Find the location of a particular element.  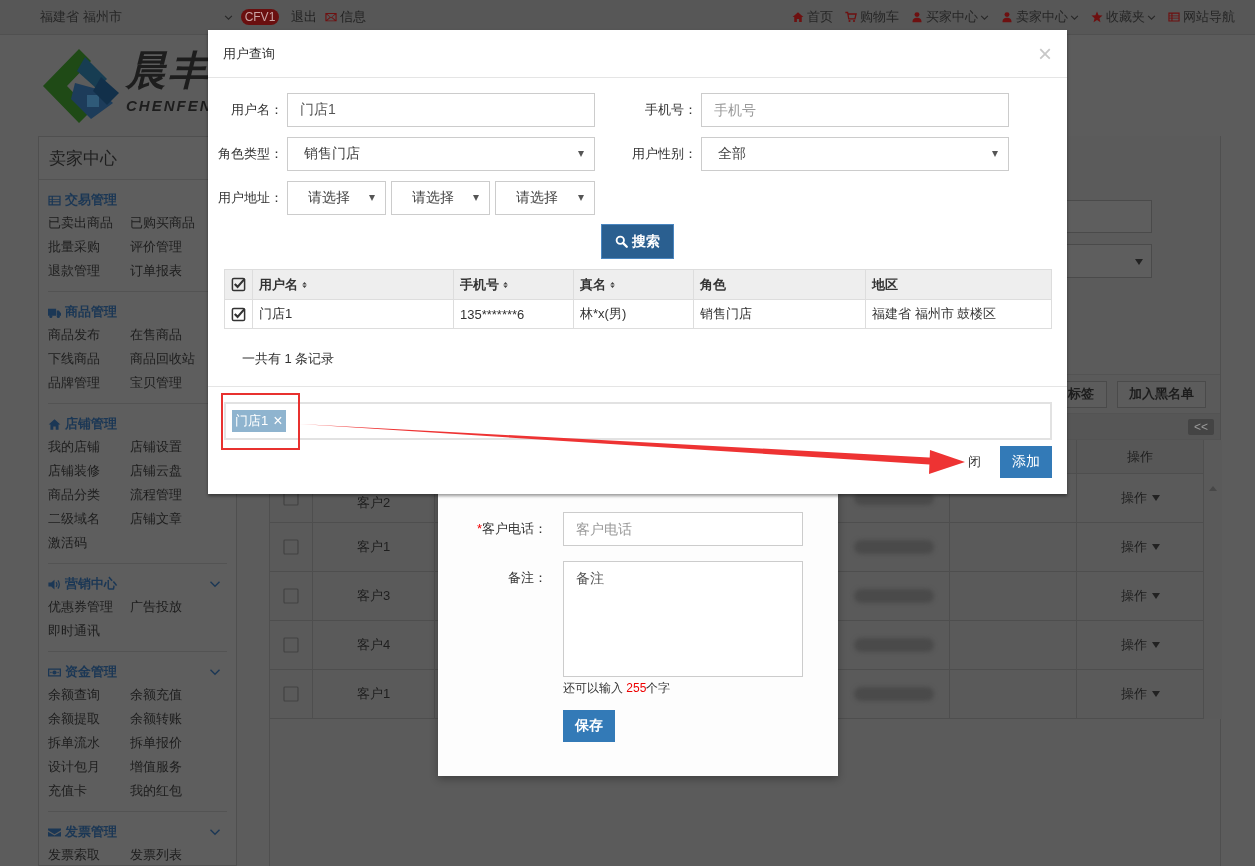

user-icon is located at coordinates (917, 17).